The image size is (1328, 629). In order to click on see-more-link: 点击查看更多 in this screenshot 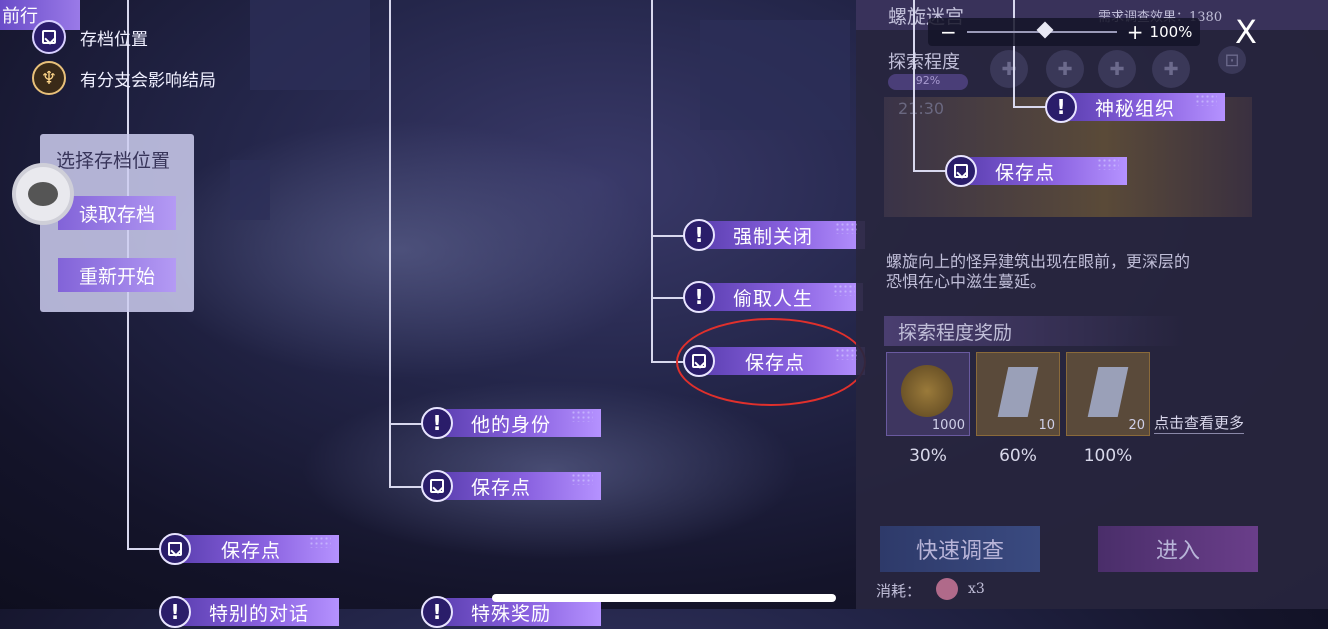, I will do `click(1199, 423)`.